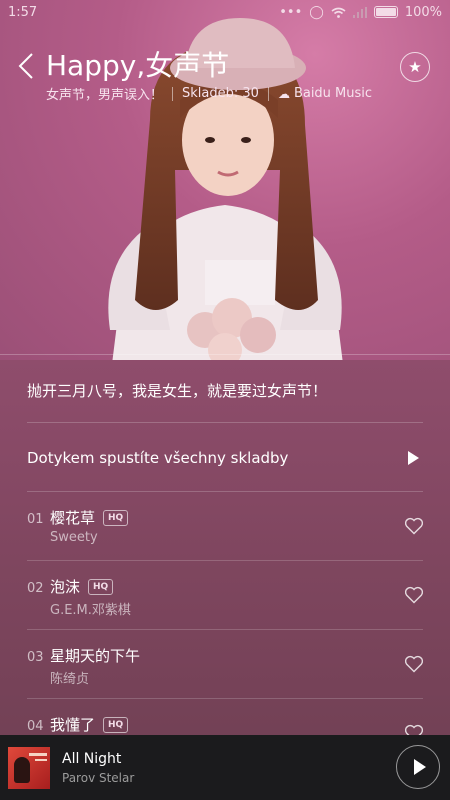 The width and height of the screenshot is (450, 800). I want to click on song-title: 樱花草 HQ, so click(89, 517).